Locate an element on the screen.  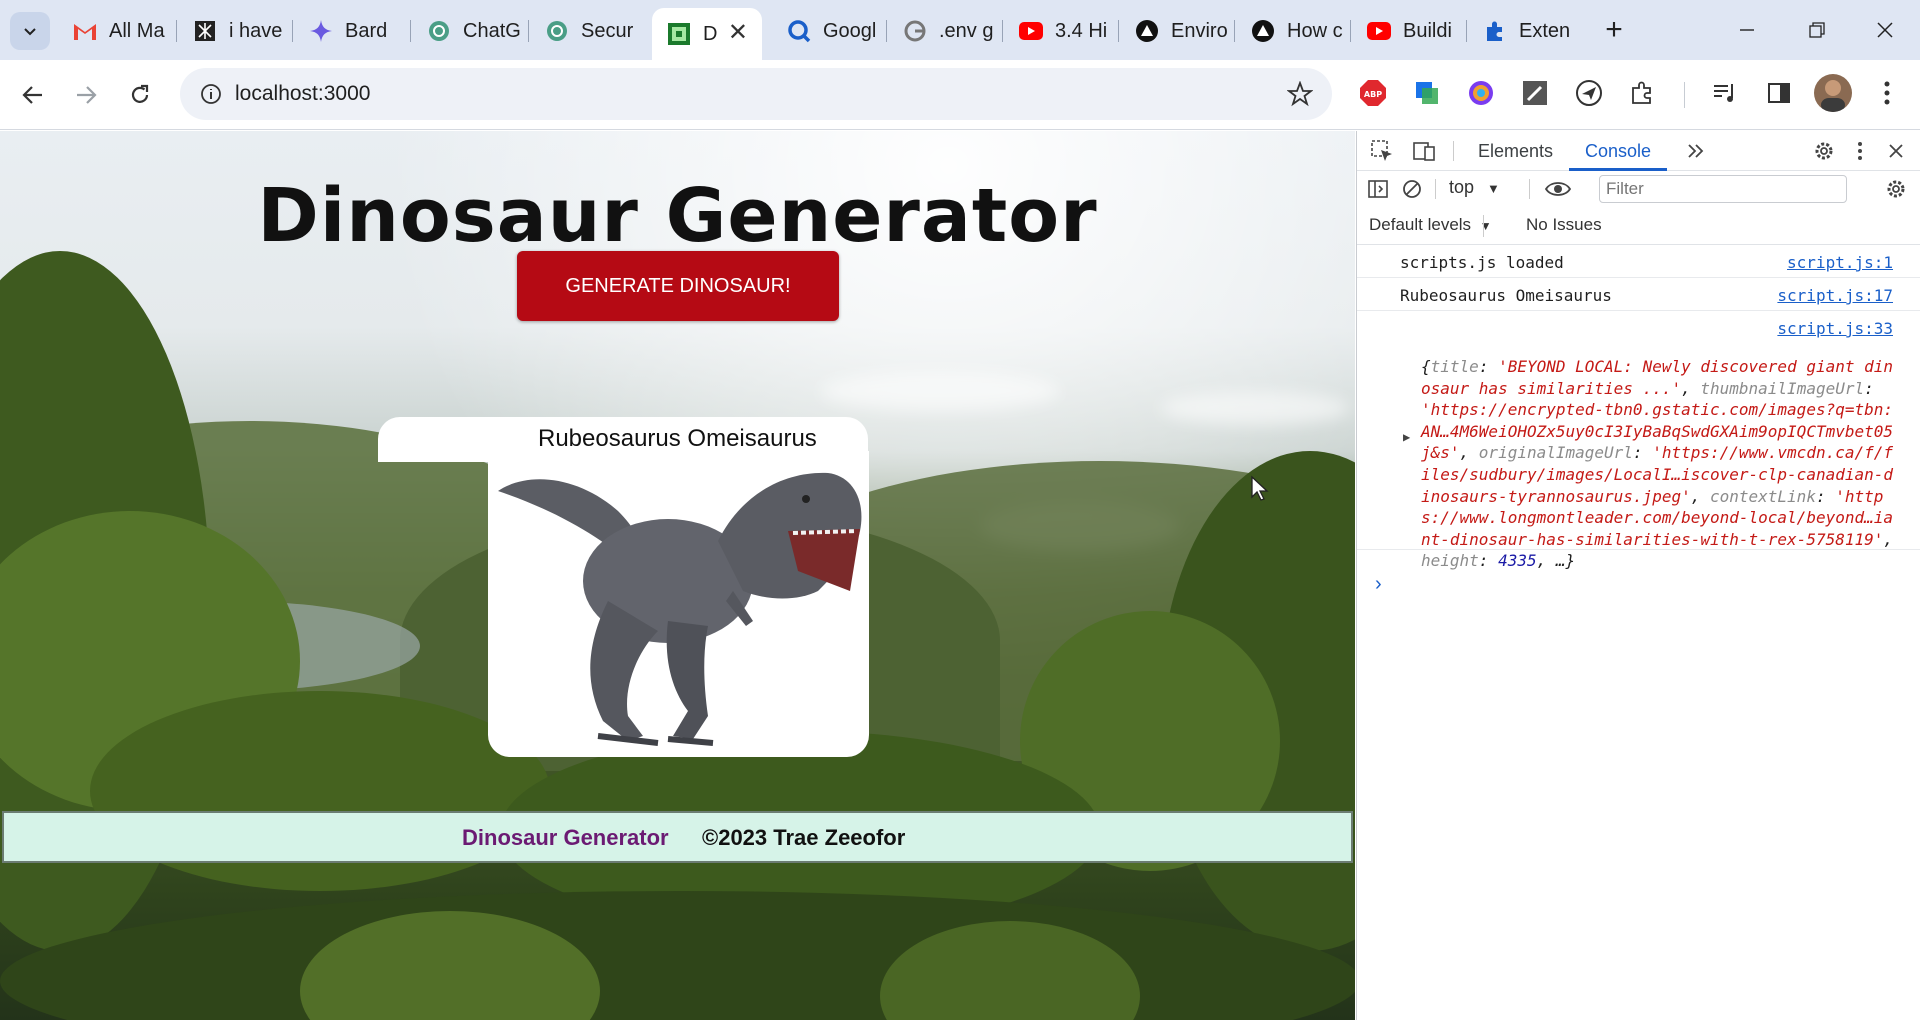
chevron-down-icon is located at coordinates (30, 32).